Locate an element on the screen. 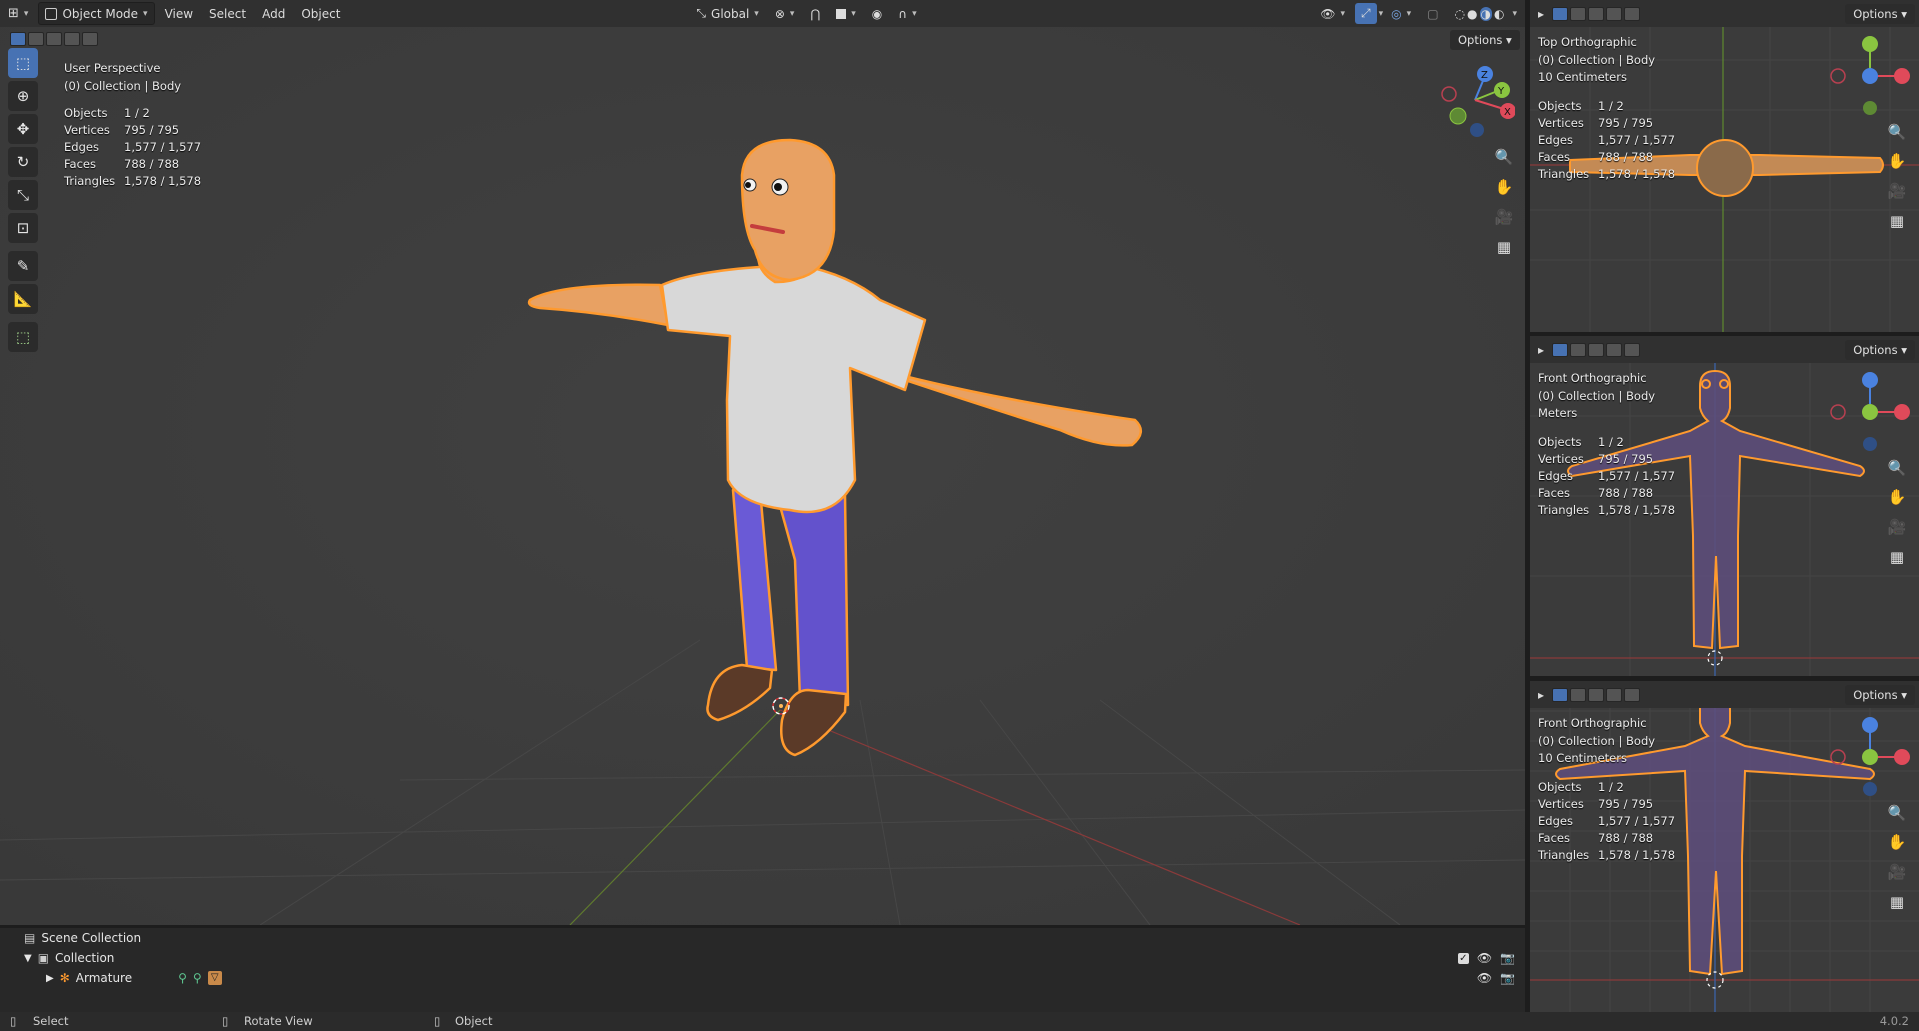 The height and width of the screenshot is (1031, 1919). snap-target-button: ▾ is located at coordinates (846, 13).